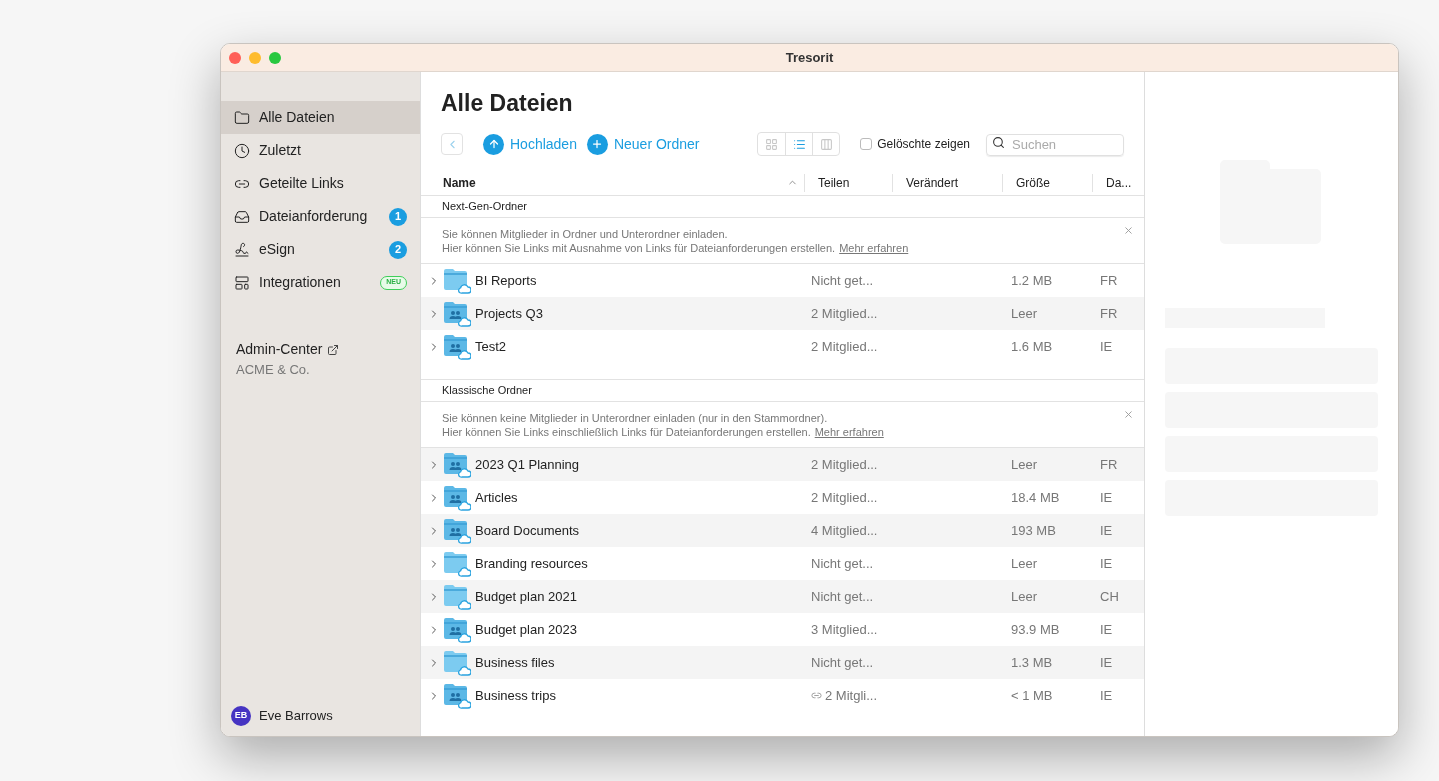 Image resolution: width=1439 pixels, height=781 pixels. Describe the element at coordinates (296, 716) in the screenshot. I see `user-name: Eve Barrows` at that location.